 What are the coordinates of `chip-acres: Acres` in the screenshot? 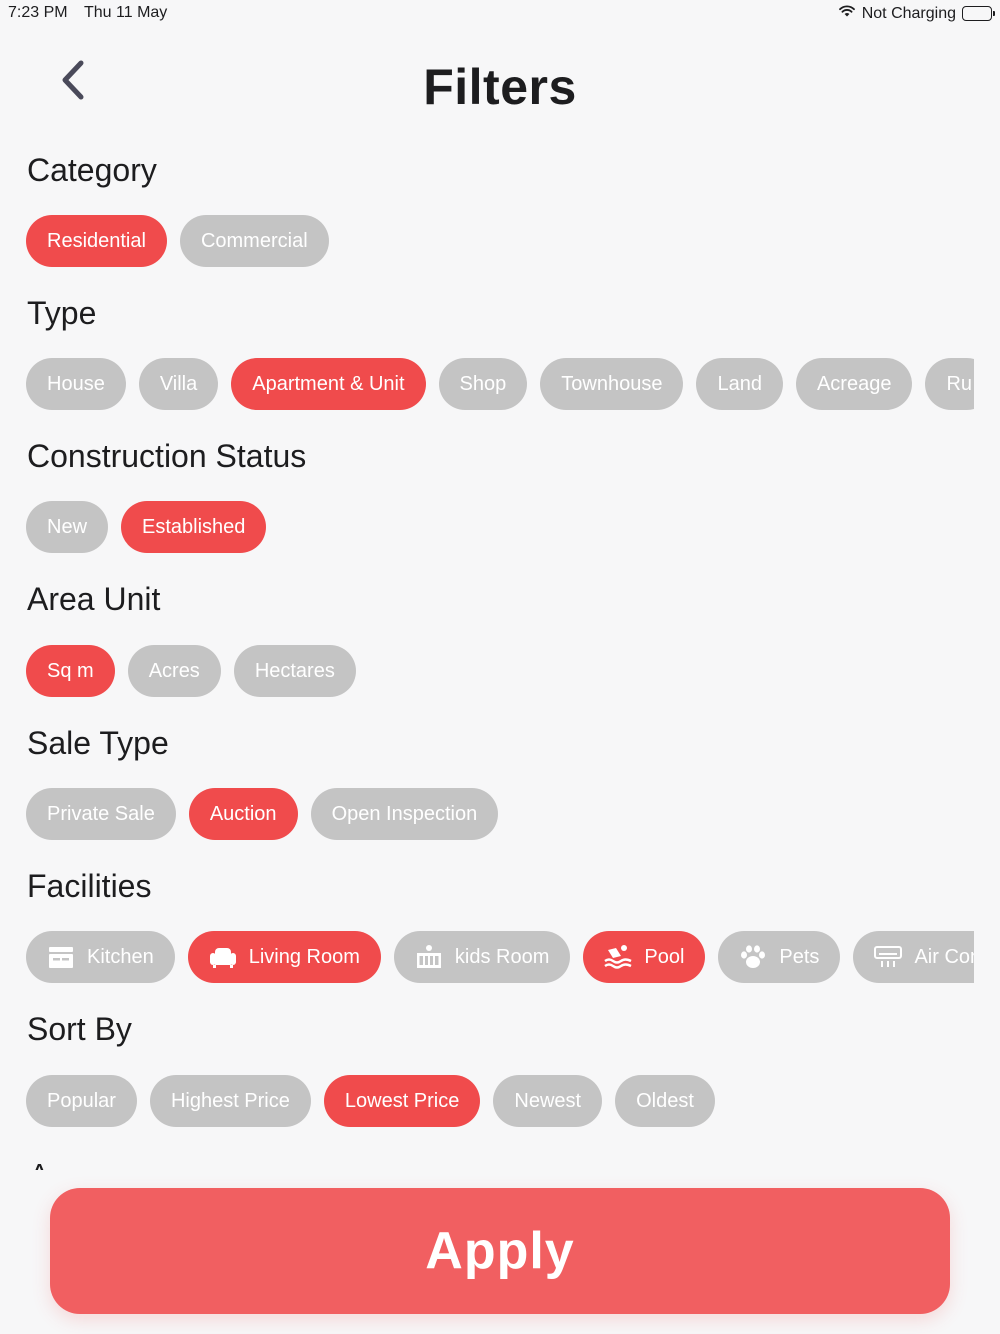 It's located at (174, 671).